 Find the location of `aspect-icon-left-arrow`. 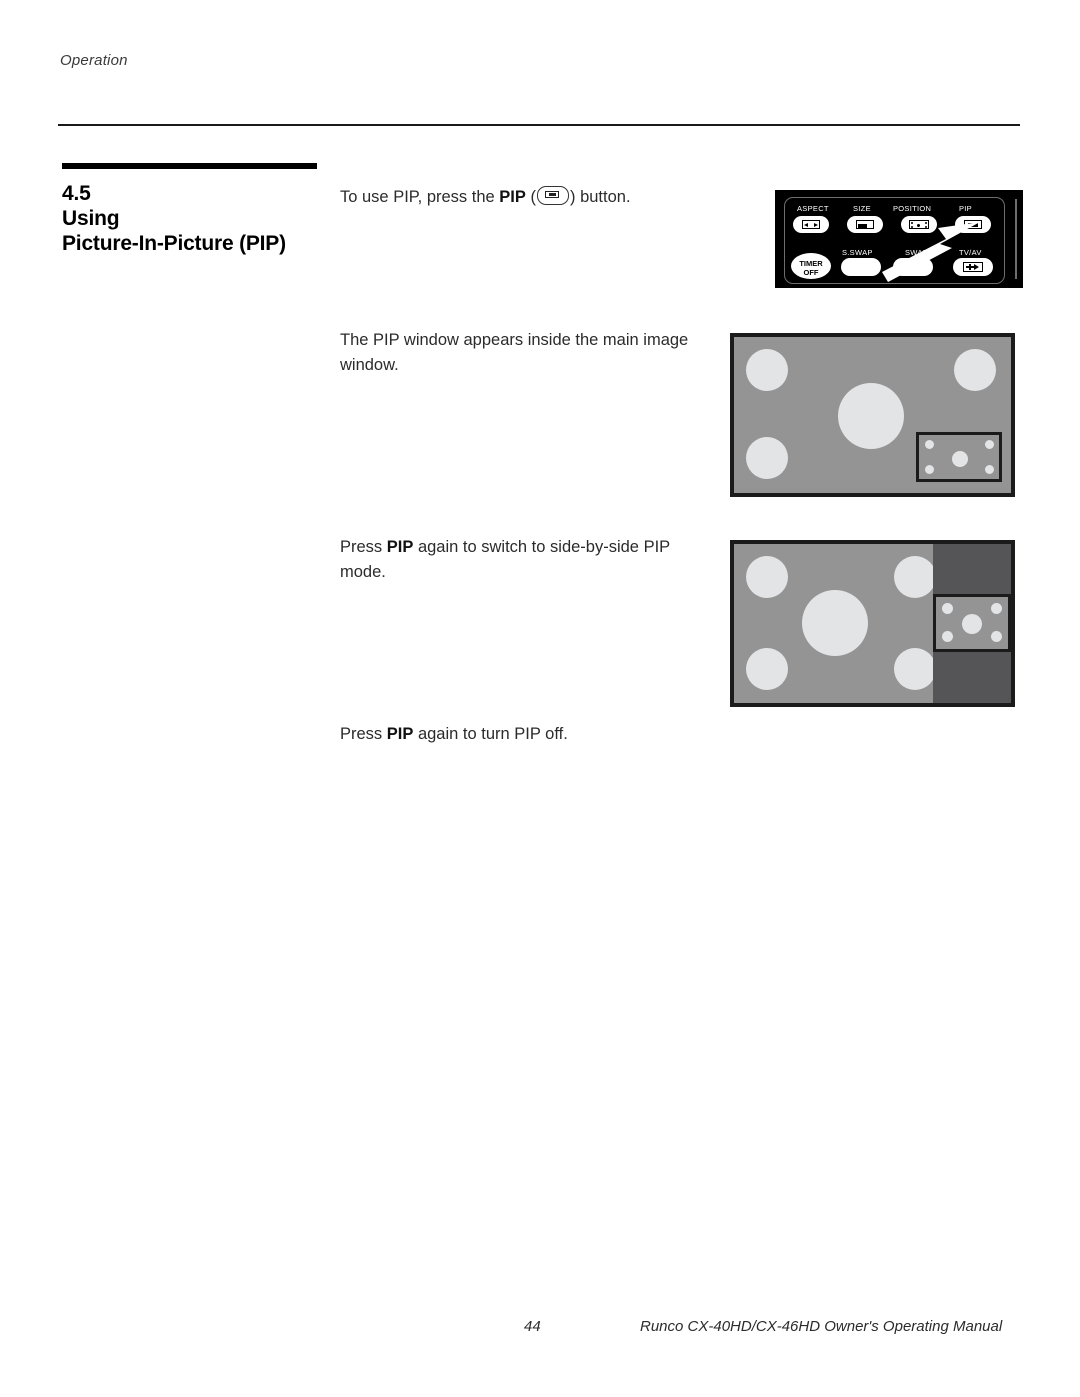

aspect-icon-left-arrow is located at coordinates (806, 224).